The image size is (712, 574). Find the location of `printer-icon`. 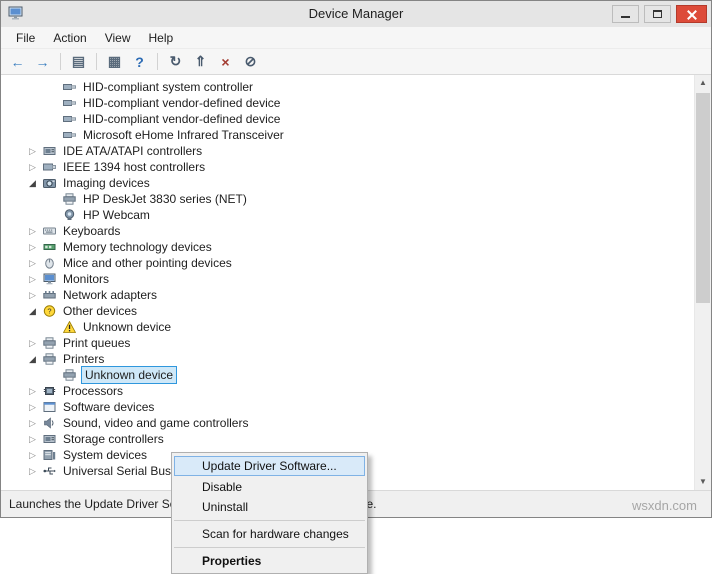

printer-icon is located at coordinates (50, 343).